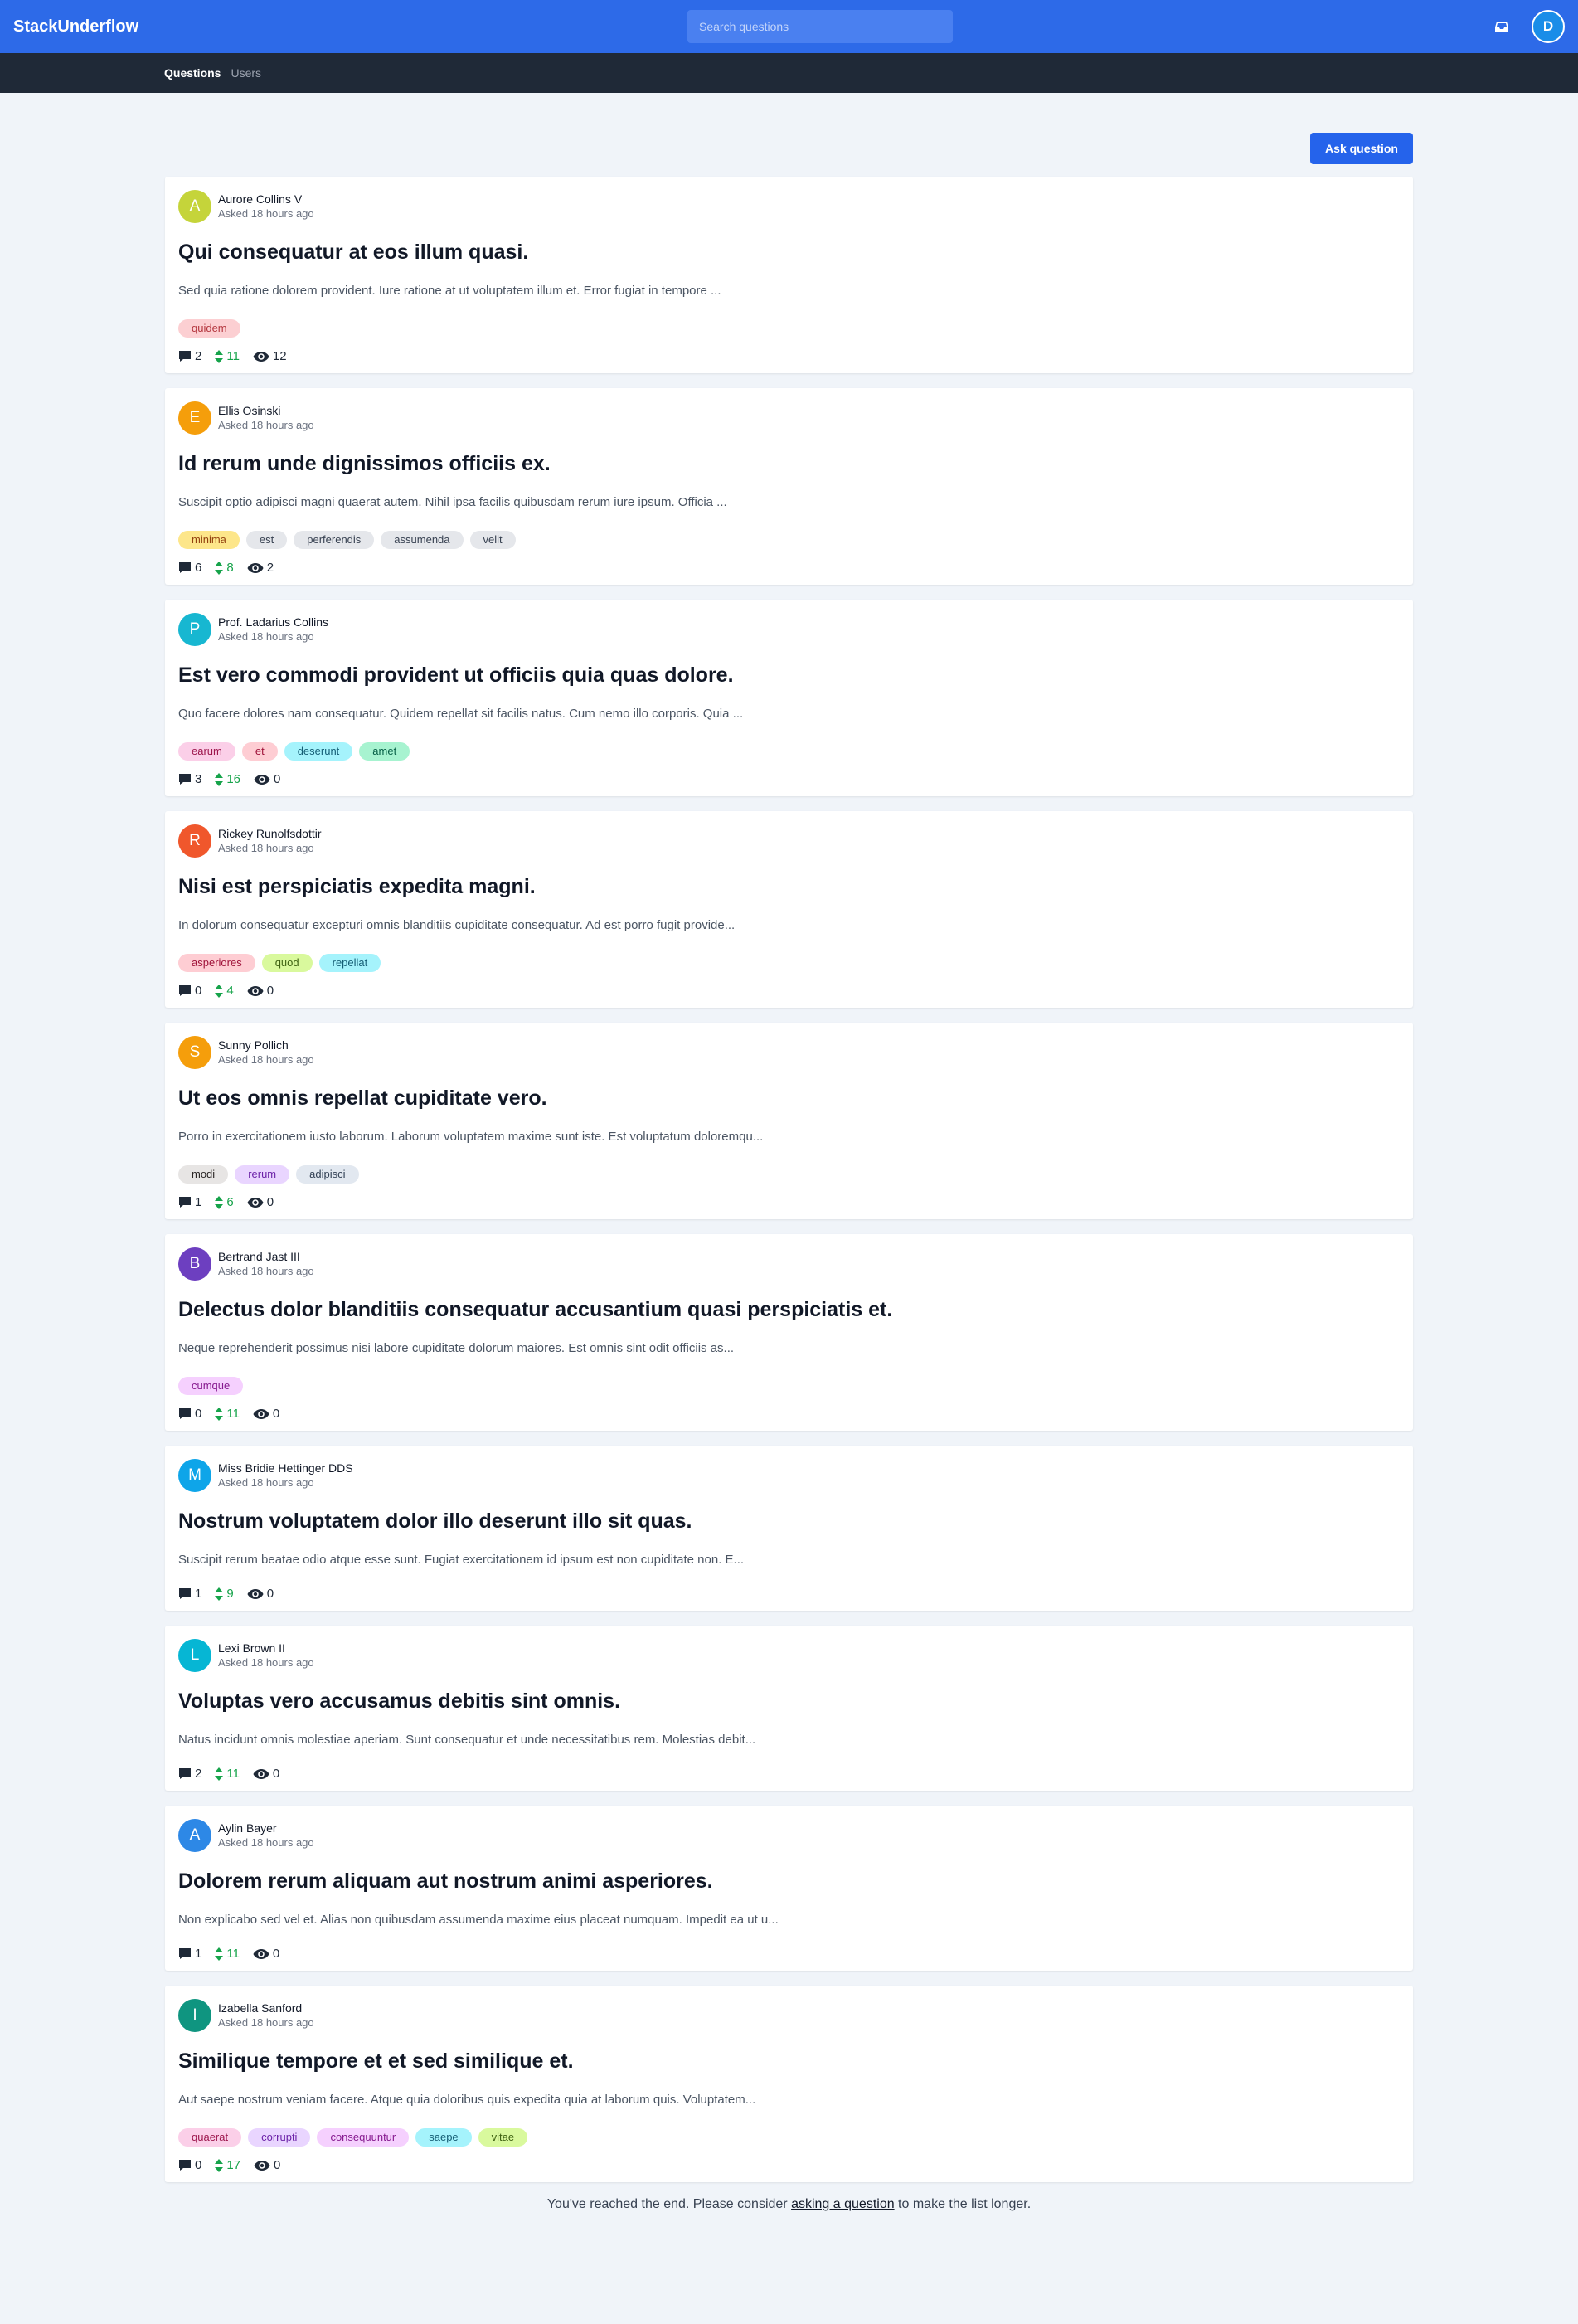 The height and width of the screenshot is (2324, 1578). What do you see at coordinates (194, 418) in the screenshot?
I see `author-avatar: E` at bounding box center [194, 418].